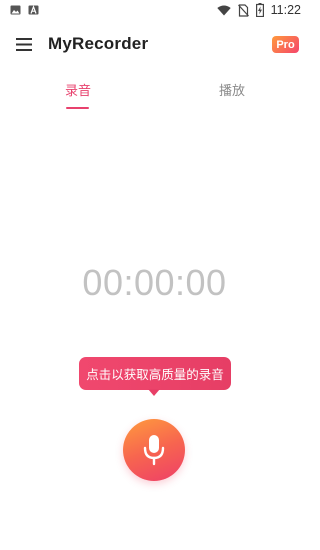 Image resolution: width=320 pixels, height=550 pixels. I want to click on tab-bar: 录音 播放, so click(154, 91).